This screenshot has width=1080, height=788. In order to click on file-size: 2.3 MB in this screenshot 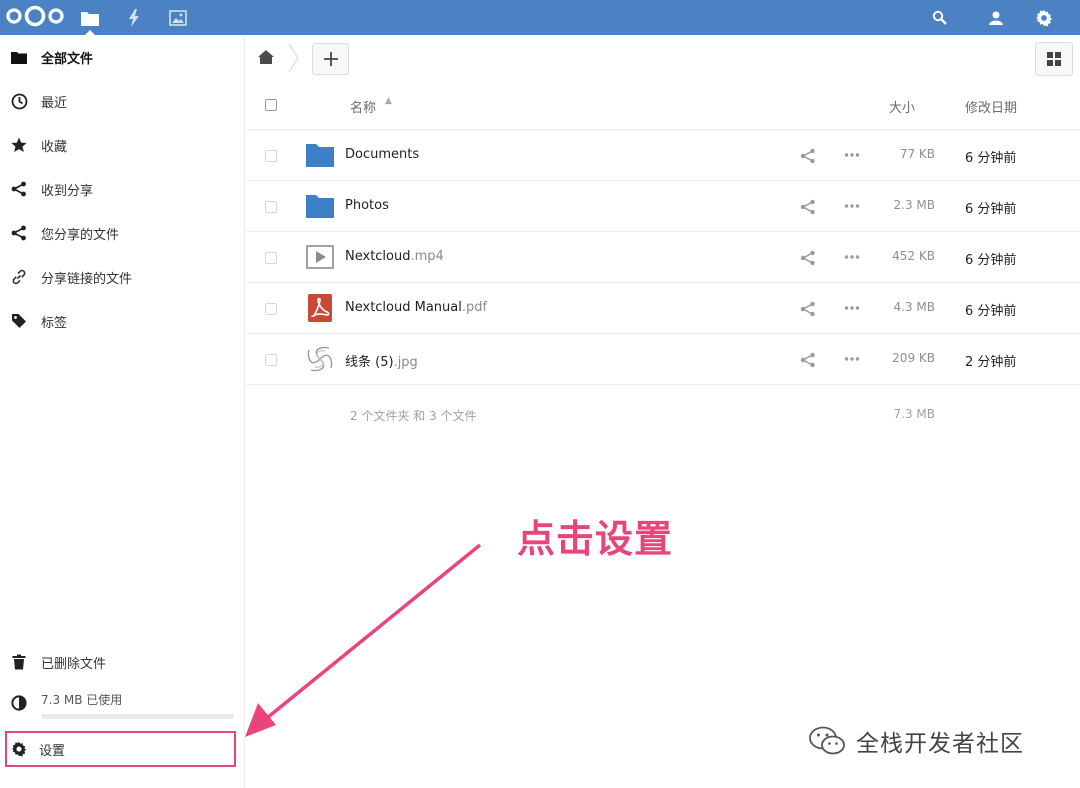, I will do `click(914, 205)`.